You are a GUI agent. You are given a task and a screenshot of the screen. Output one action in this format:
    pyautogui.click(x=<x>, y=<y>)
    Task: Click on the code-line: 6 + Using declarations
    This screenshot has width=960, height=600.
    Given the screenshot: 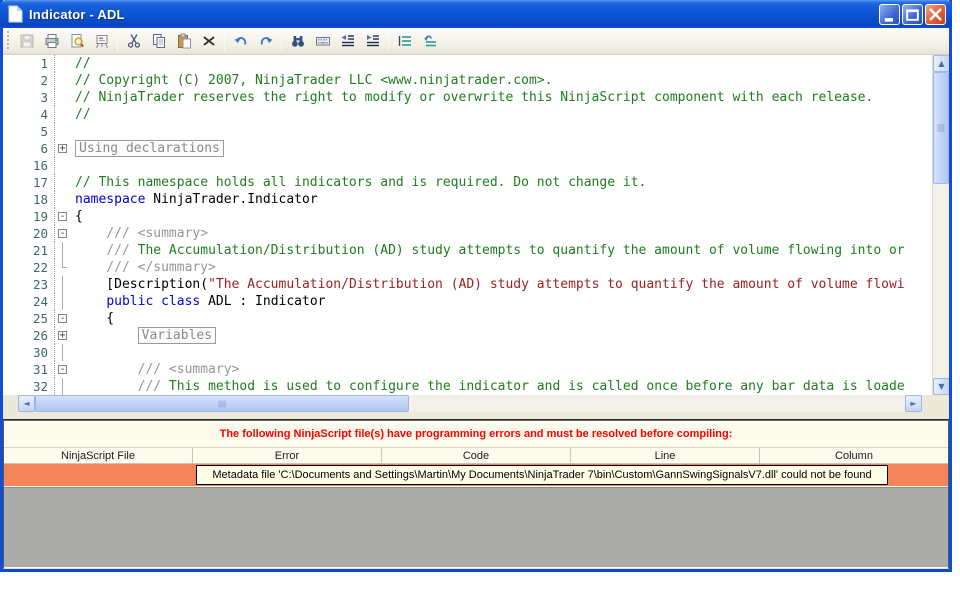 What is the action you would take?
    pyautogui.click(x=467, y=148)
    